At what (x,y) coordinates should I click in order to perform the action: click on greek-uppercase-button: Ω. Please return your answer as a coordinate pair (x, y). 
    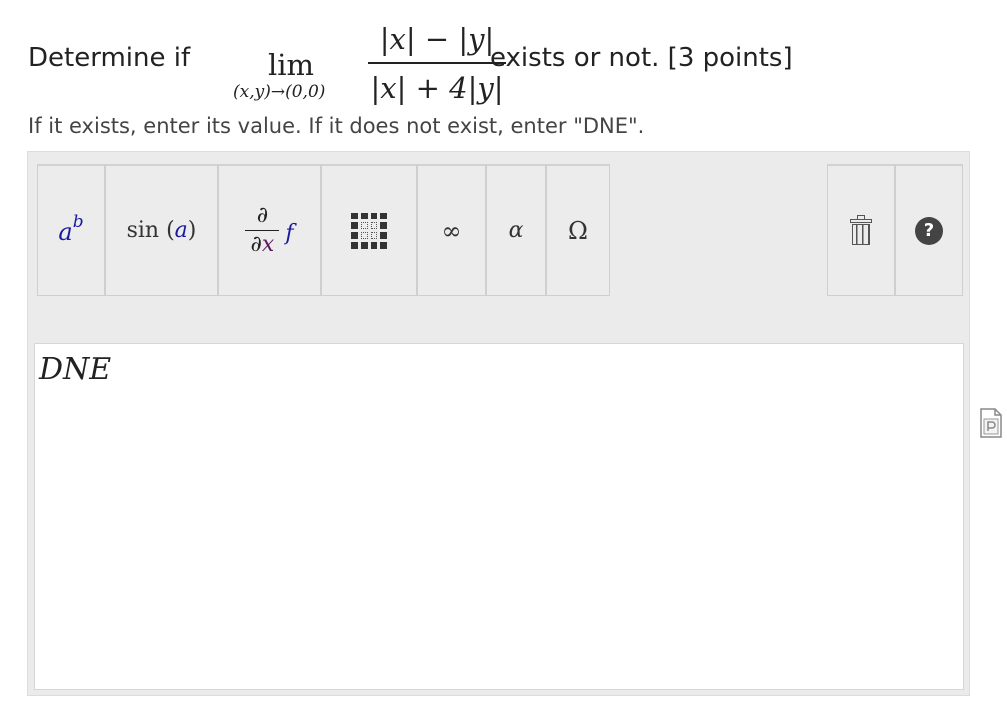
    Looking at the image, I should click on (578, 230).